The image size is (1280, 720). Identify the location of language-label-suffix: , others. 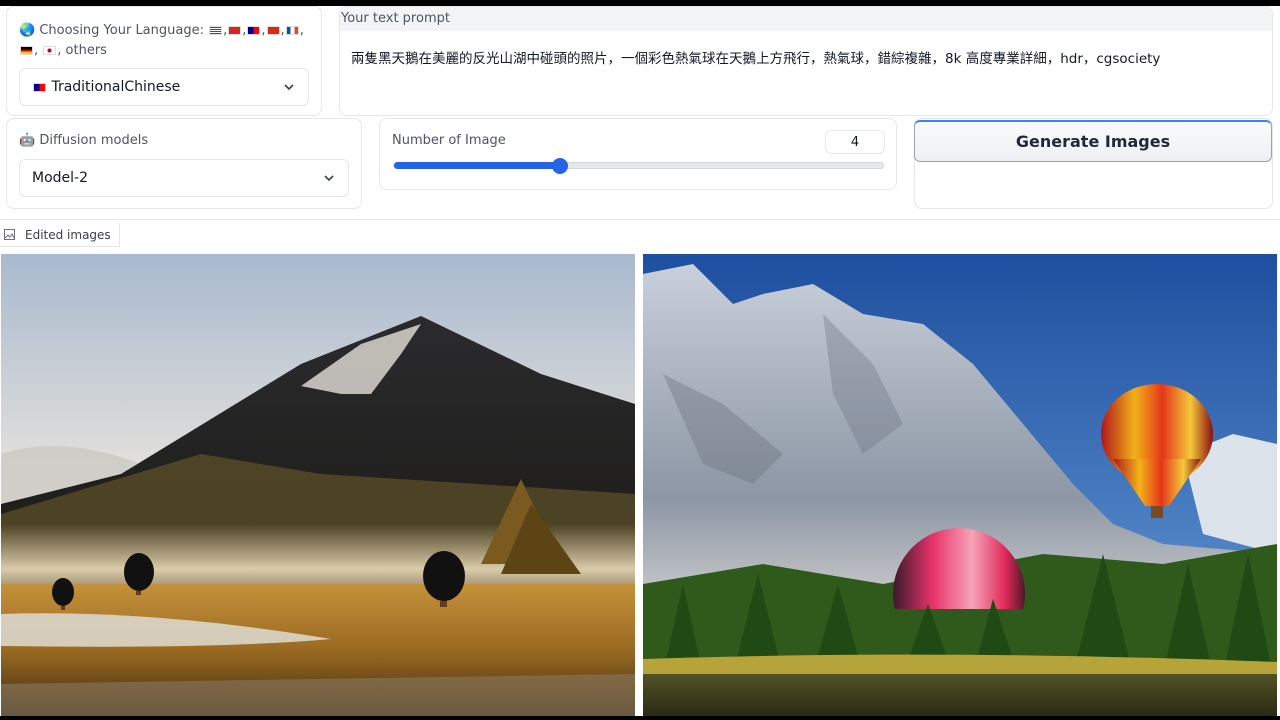
(82, 50).